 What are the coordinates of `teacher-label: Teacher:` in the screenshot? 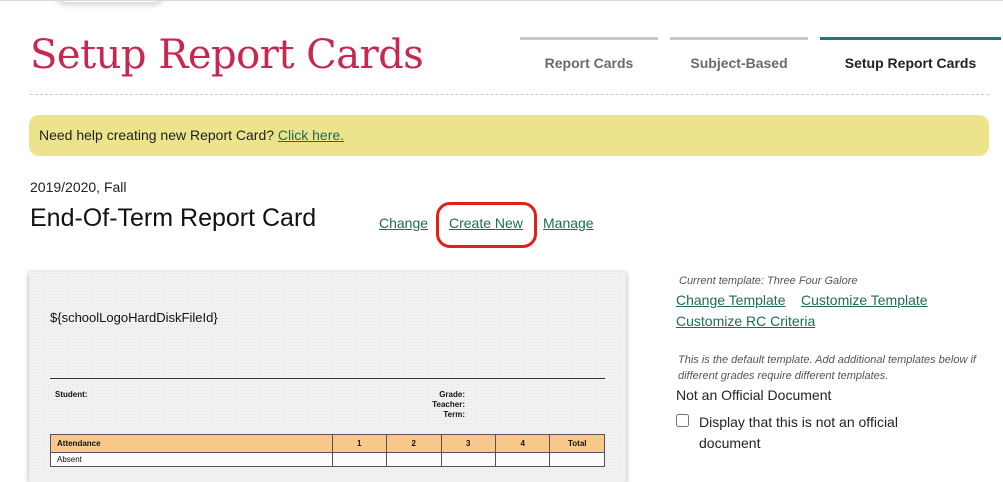 It's located at (448, 404).